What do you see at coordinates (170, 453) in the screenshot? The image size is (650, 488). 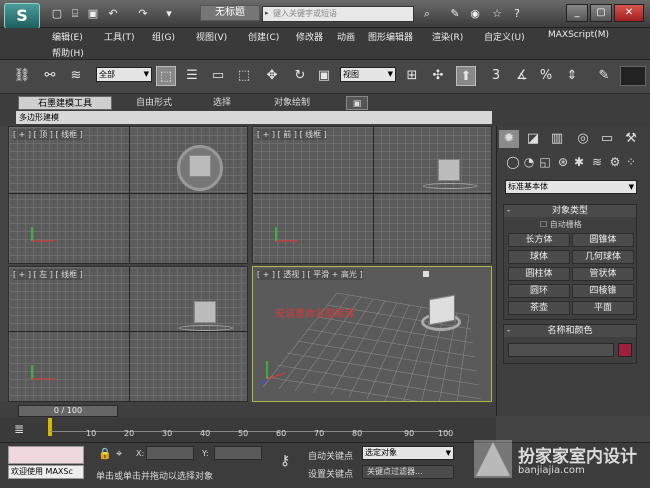 I see `x-coordinate-field` at bounding box center [170, 453].